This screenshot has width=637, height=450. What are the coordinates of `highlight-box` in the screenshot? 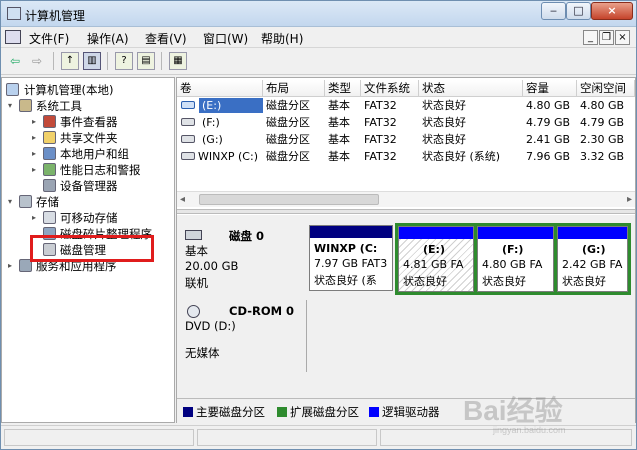 It's located at (92, 248).